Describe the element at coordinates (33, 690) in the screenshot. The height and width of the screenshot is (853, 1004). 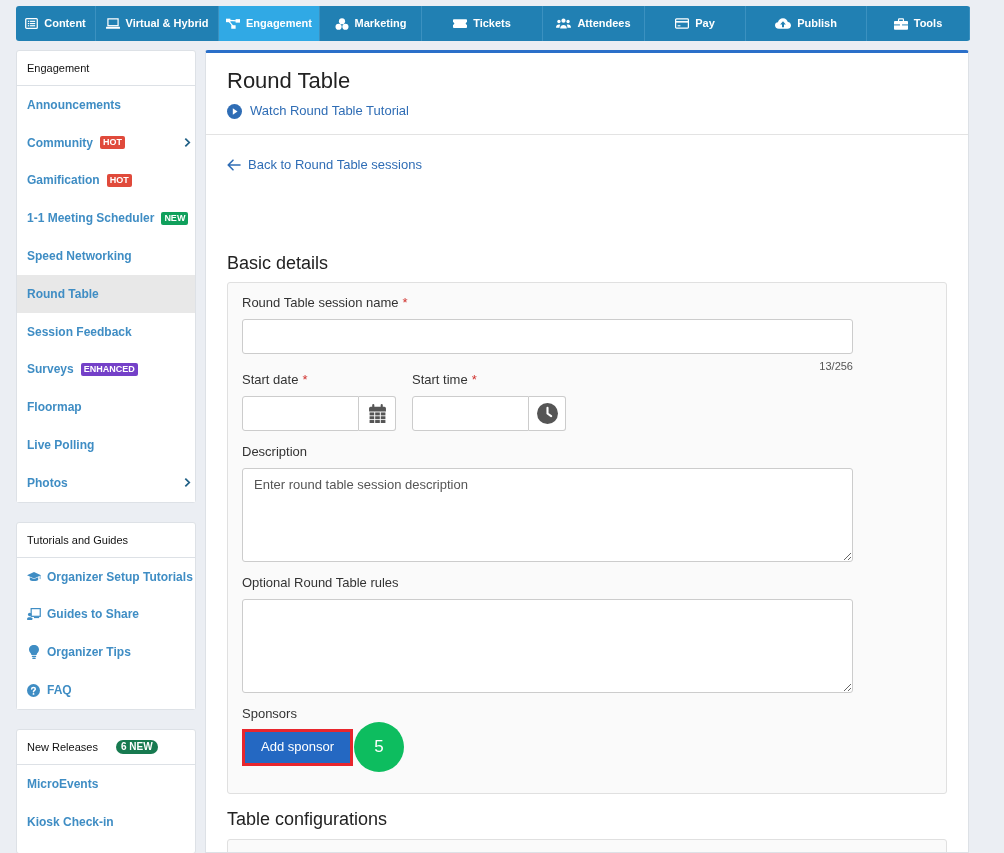
I see `help-icon` at that location.